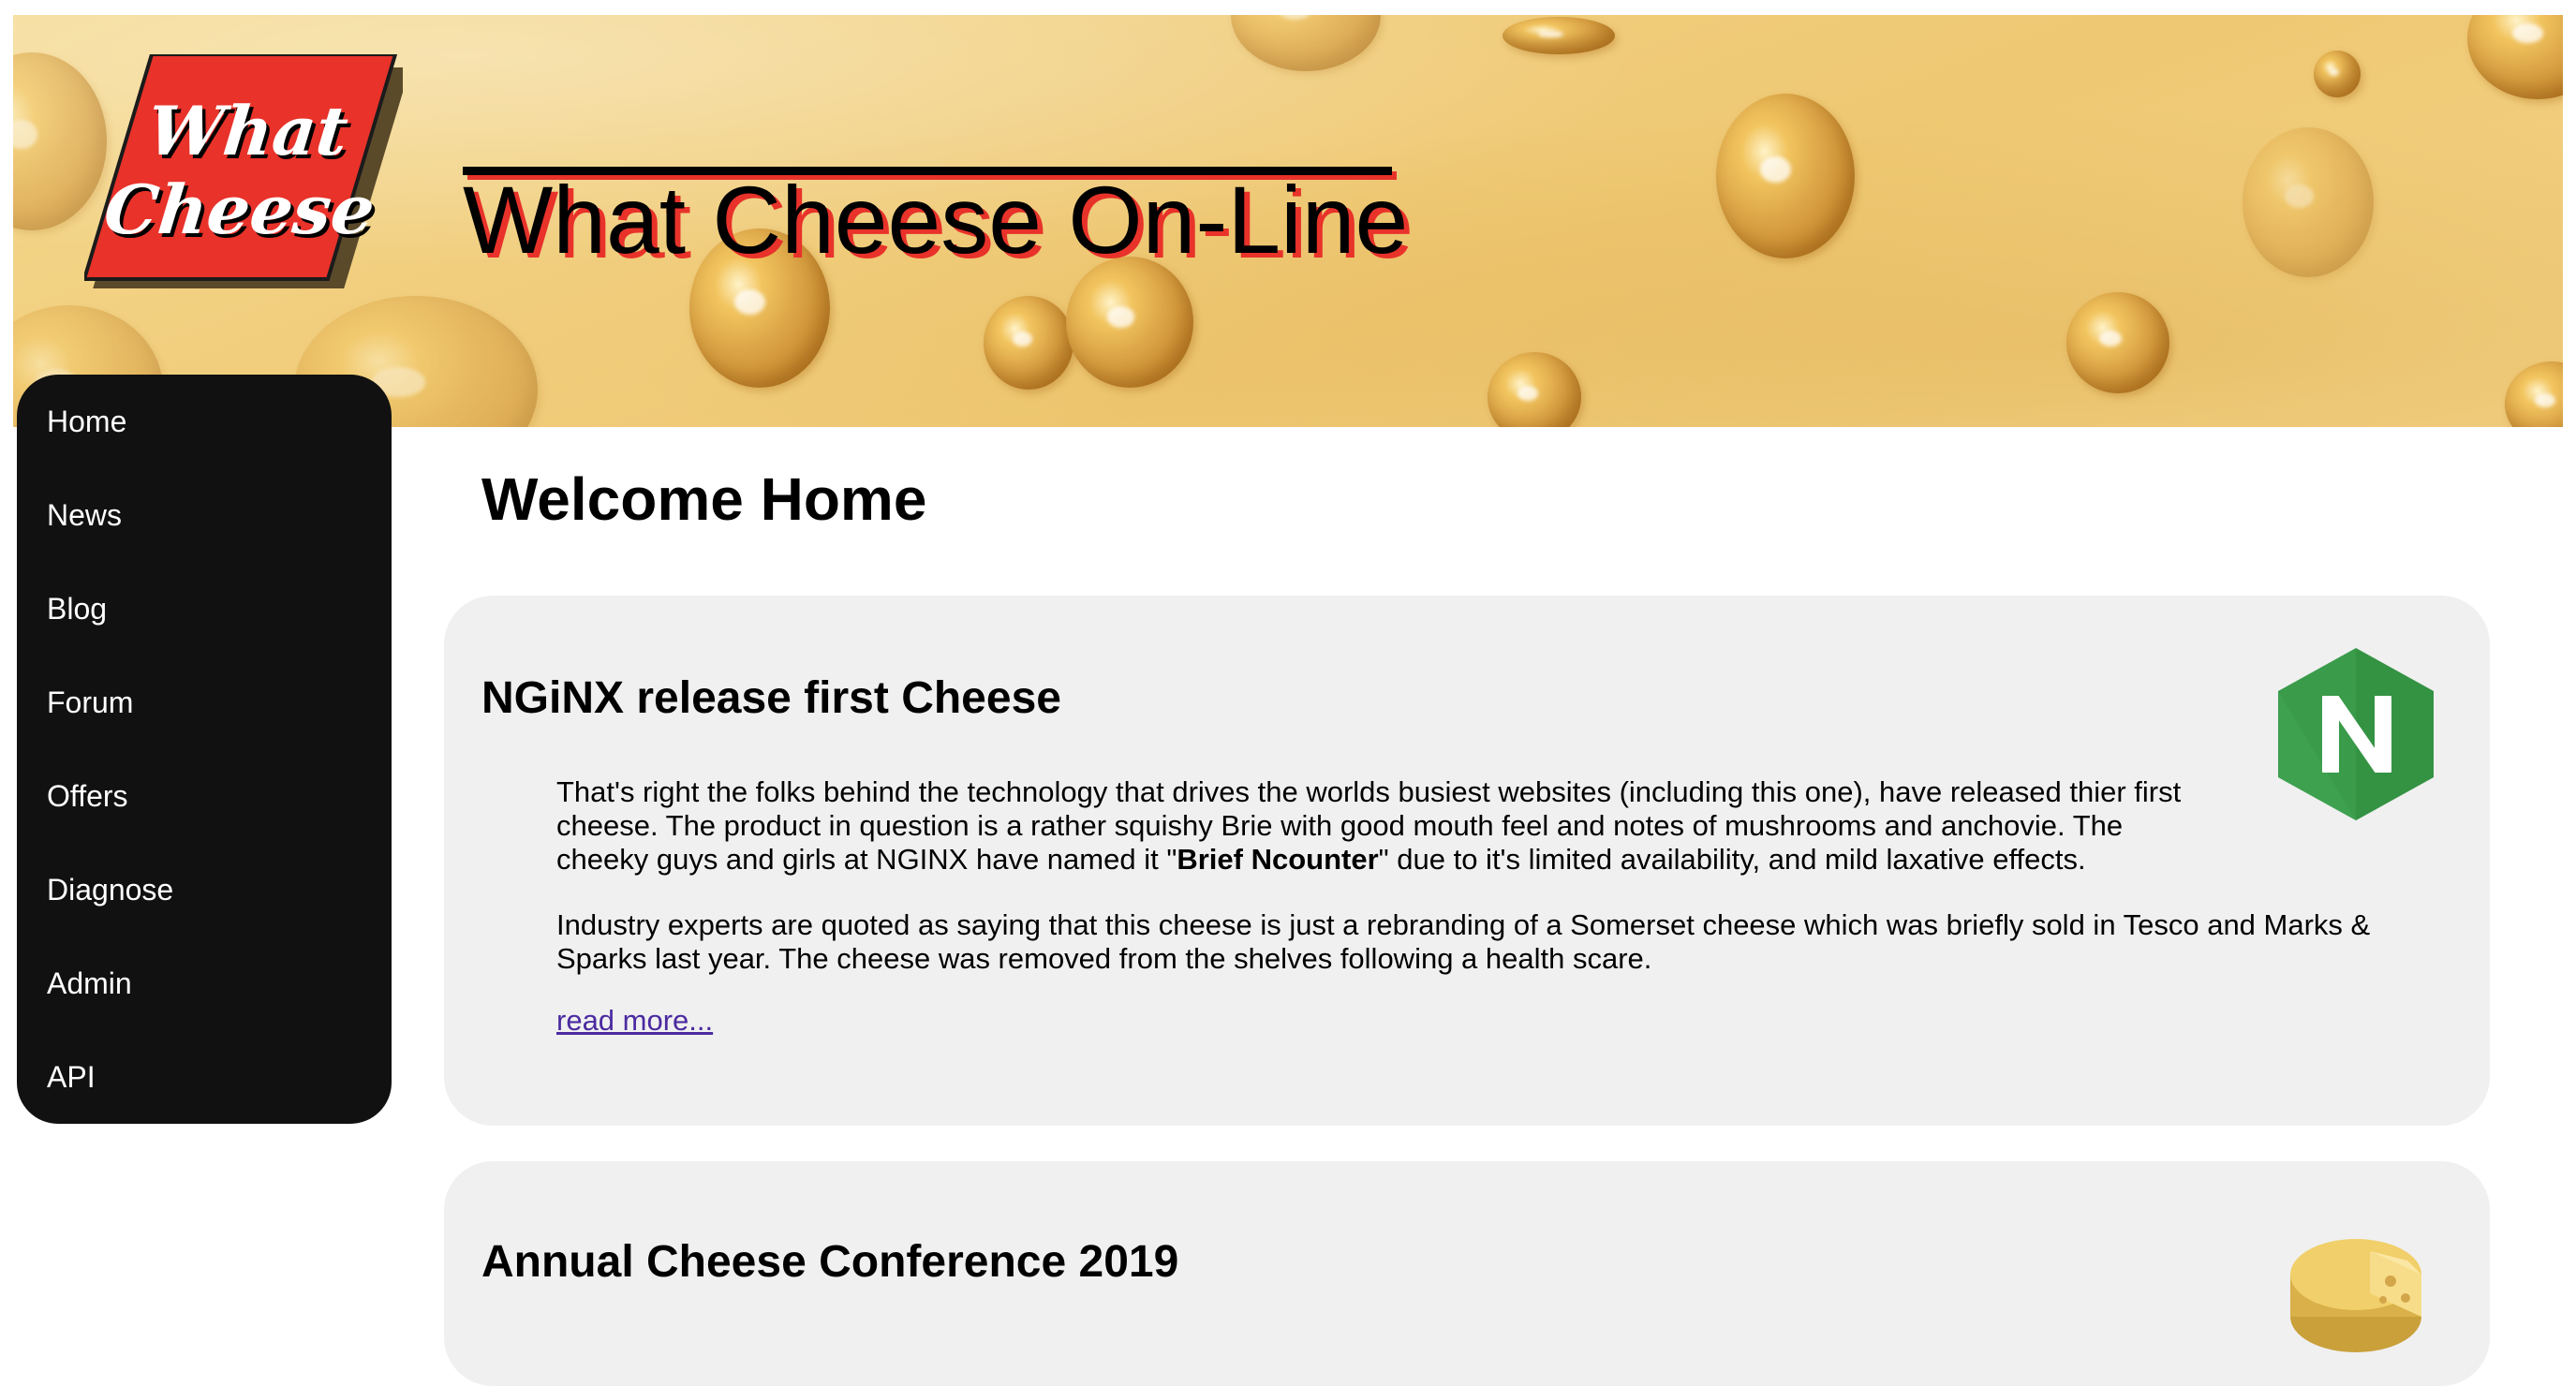  What do you see at coordinates (2355, 1295) in the screenshot?
I see `cheese-wheel-icon` at bounding box center [2355, 1295].